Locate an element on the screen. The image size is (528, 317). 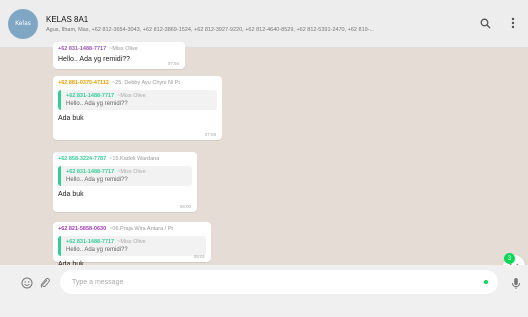
menu-icon is located at coordinates (513, 23).